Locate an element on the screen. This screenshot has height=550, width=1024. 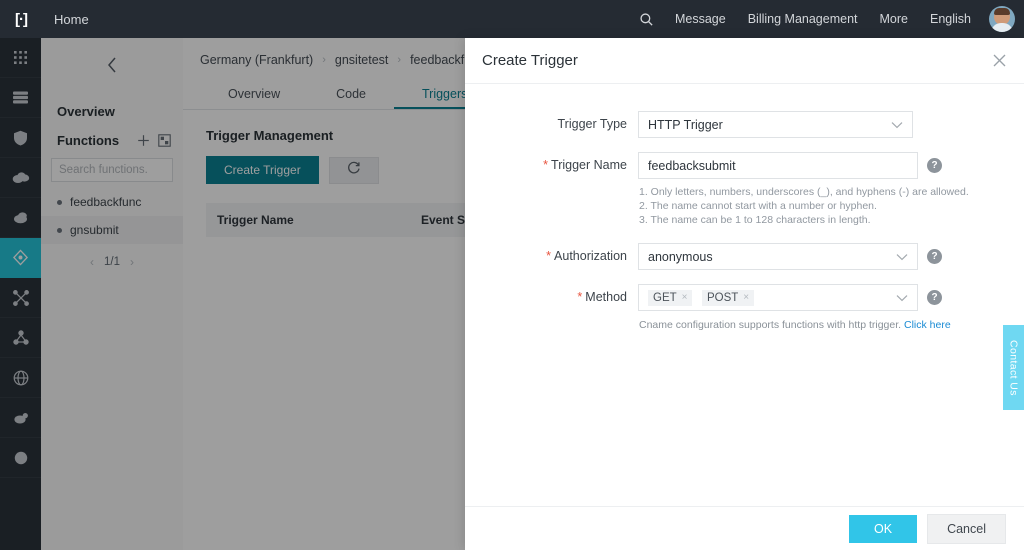
label-trigger-type: Trigger Type is located at coordinates (592, 124).